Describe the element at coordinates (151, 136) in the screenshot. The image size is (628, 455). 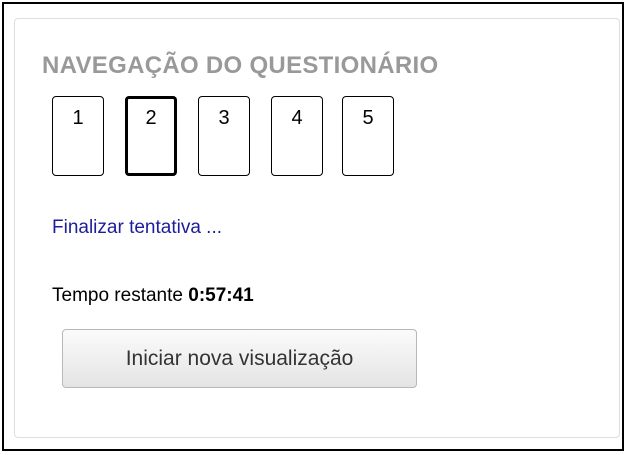
I see `question-2-button: 2` at that location.